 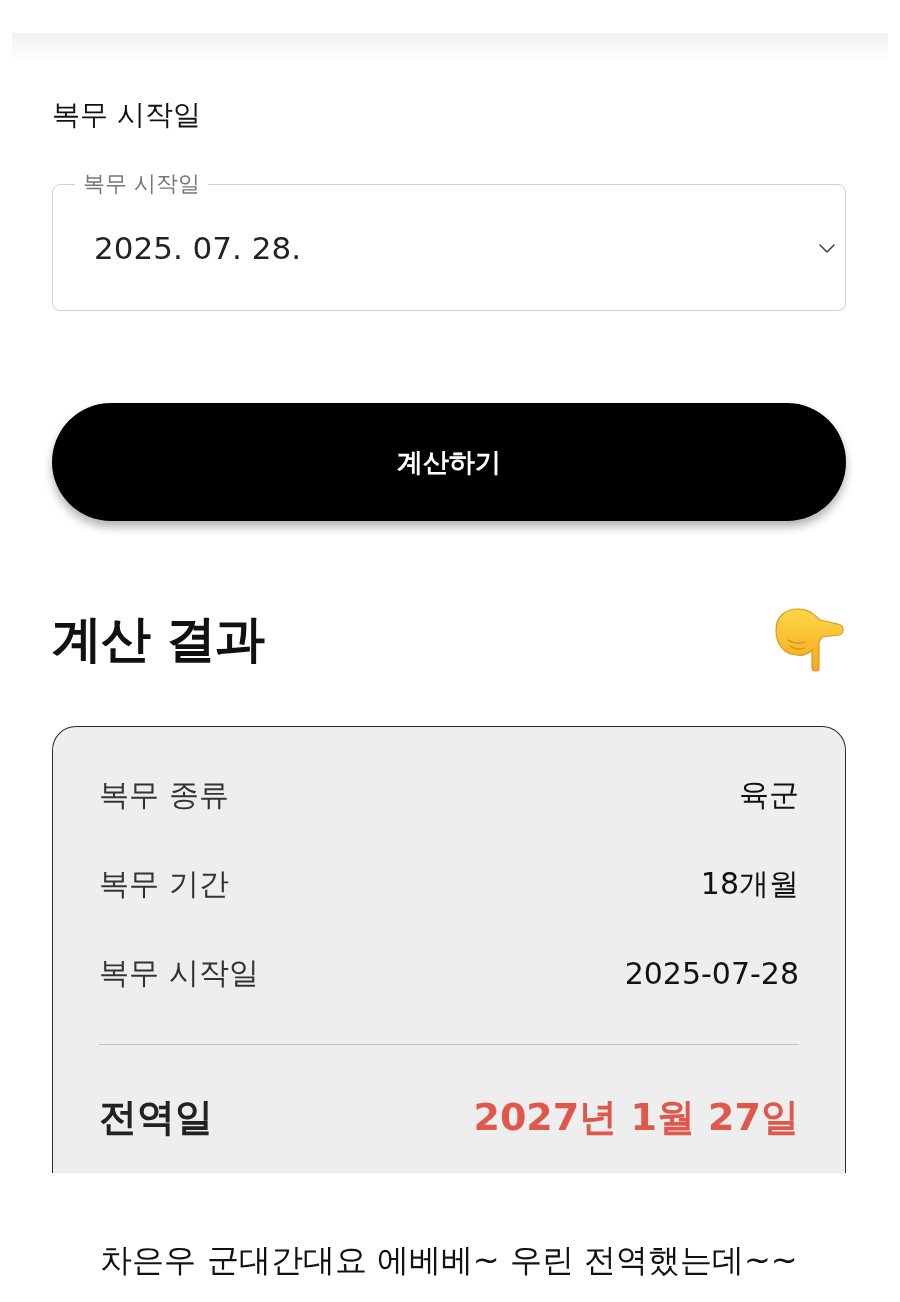 What do you see at coordinates (164, 795) in the screenshot?
I see `result-label: 복무 종류` at bounding box center [164, 795].